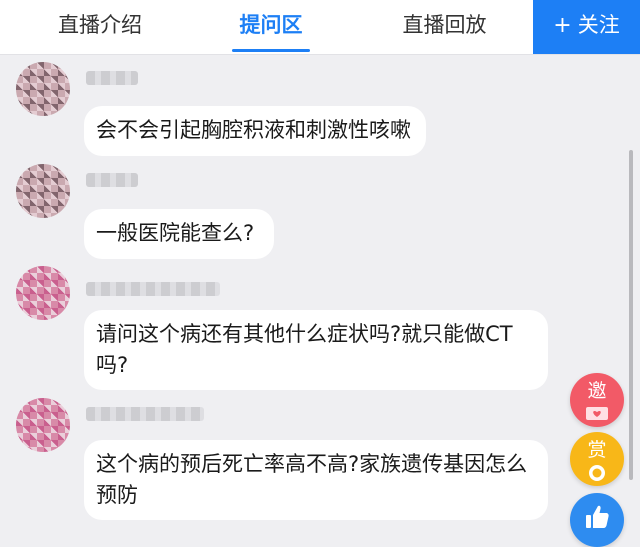 The image size is (640, 547). What do you see at coordinates (179, 234) in the screenshot?
I see `question-bubble: 一般医院能查么?` at bounding box center [179, 234].